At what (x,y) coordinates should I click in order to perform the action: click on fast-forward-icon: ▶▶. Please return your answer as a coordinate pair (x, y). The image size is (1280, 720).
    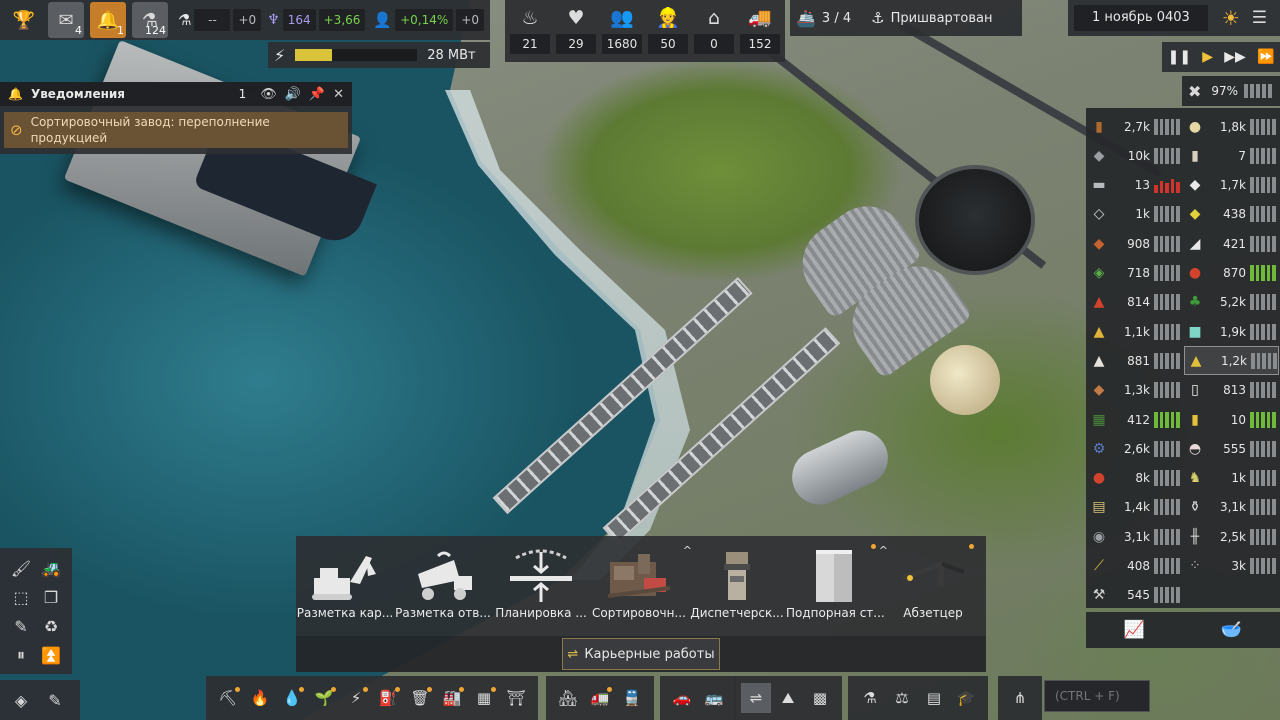
    Looking at the image, I should click on (1235, 57).